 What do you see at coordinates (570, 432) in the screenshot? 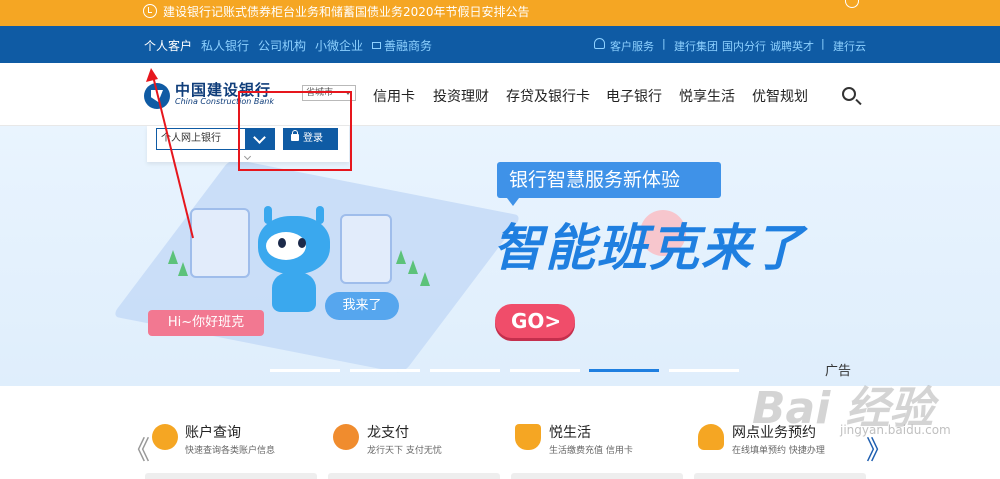
I see `service-title: 悦生活` at bounding box center [570, 432].